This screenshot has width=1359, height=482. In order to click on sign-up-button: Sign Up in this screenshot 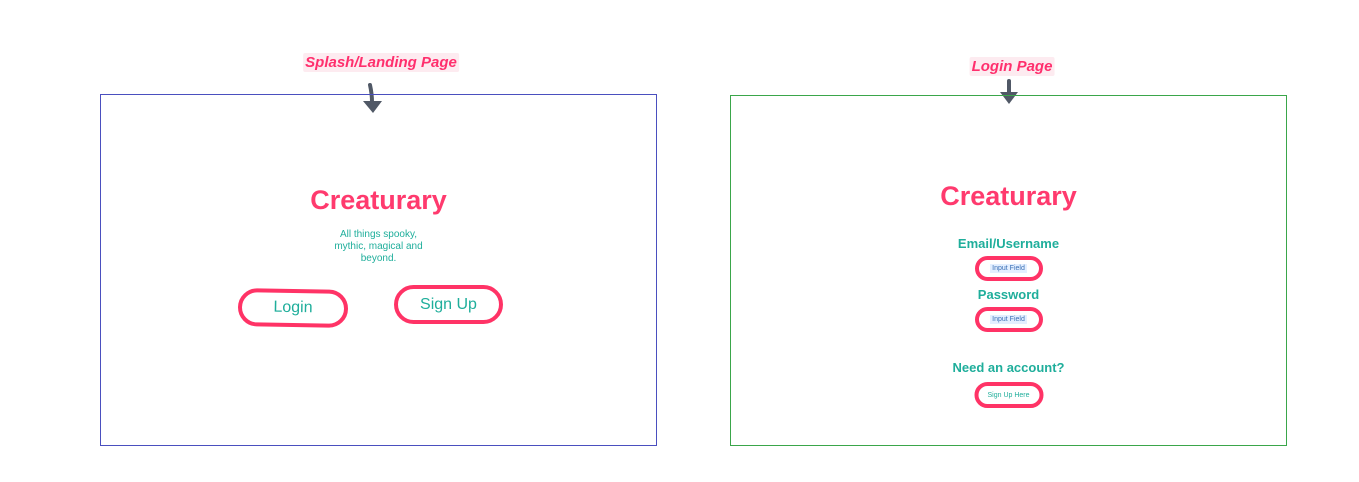, I will do `click(448, 304)`.